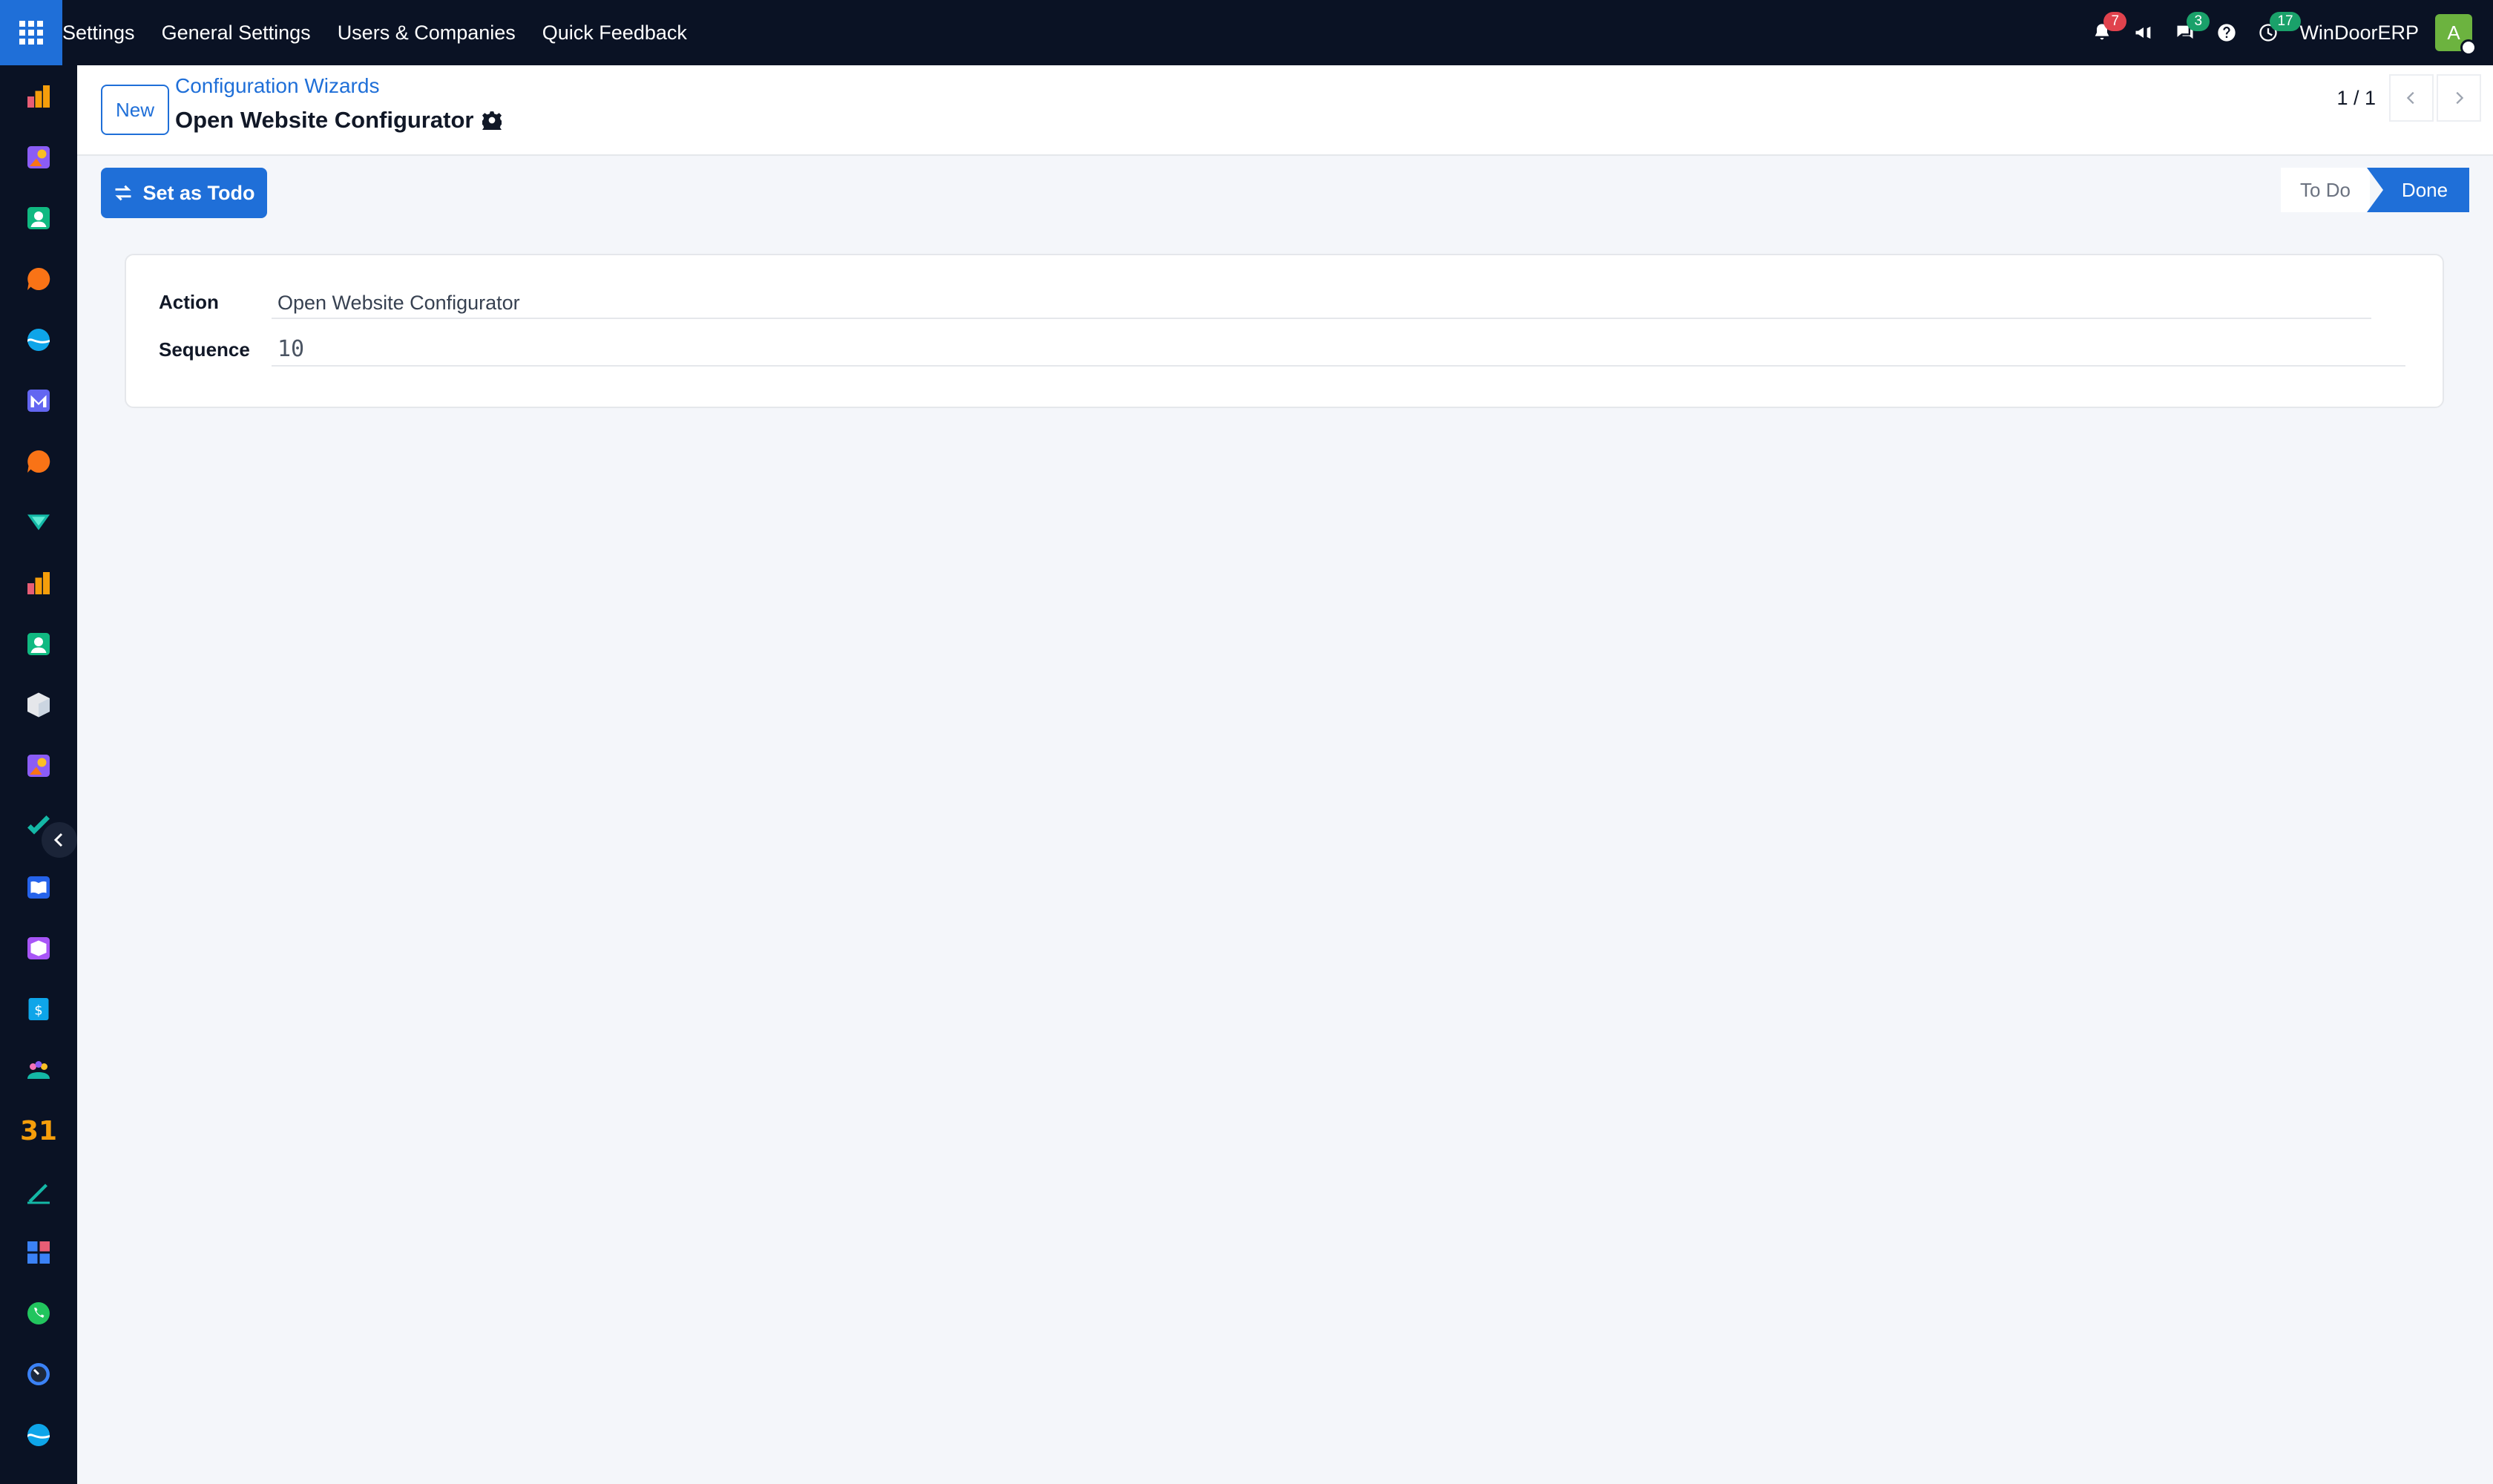  What do you see at coordinates (38, 279) in the screenshot?
I see `discuss-icon` at bounding box center [38, 279].